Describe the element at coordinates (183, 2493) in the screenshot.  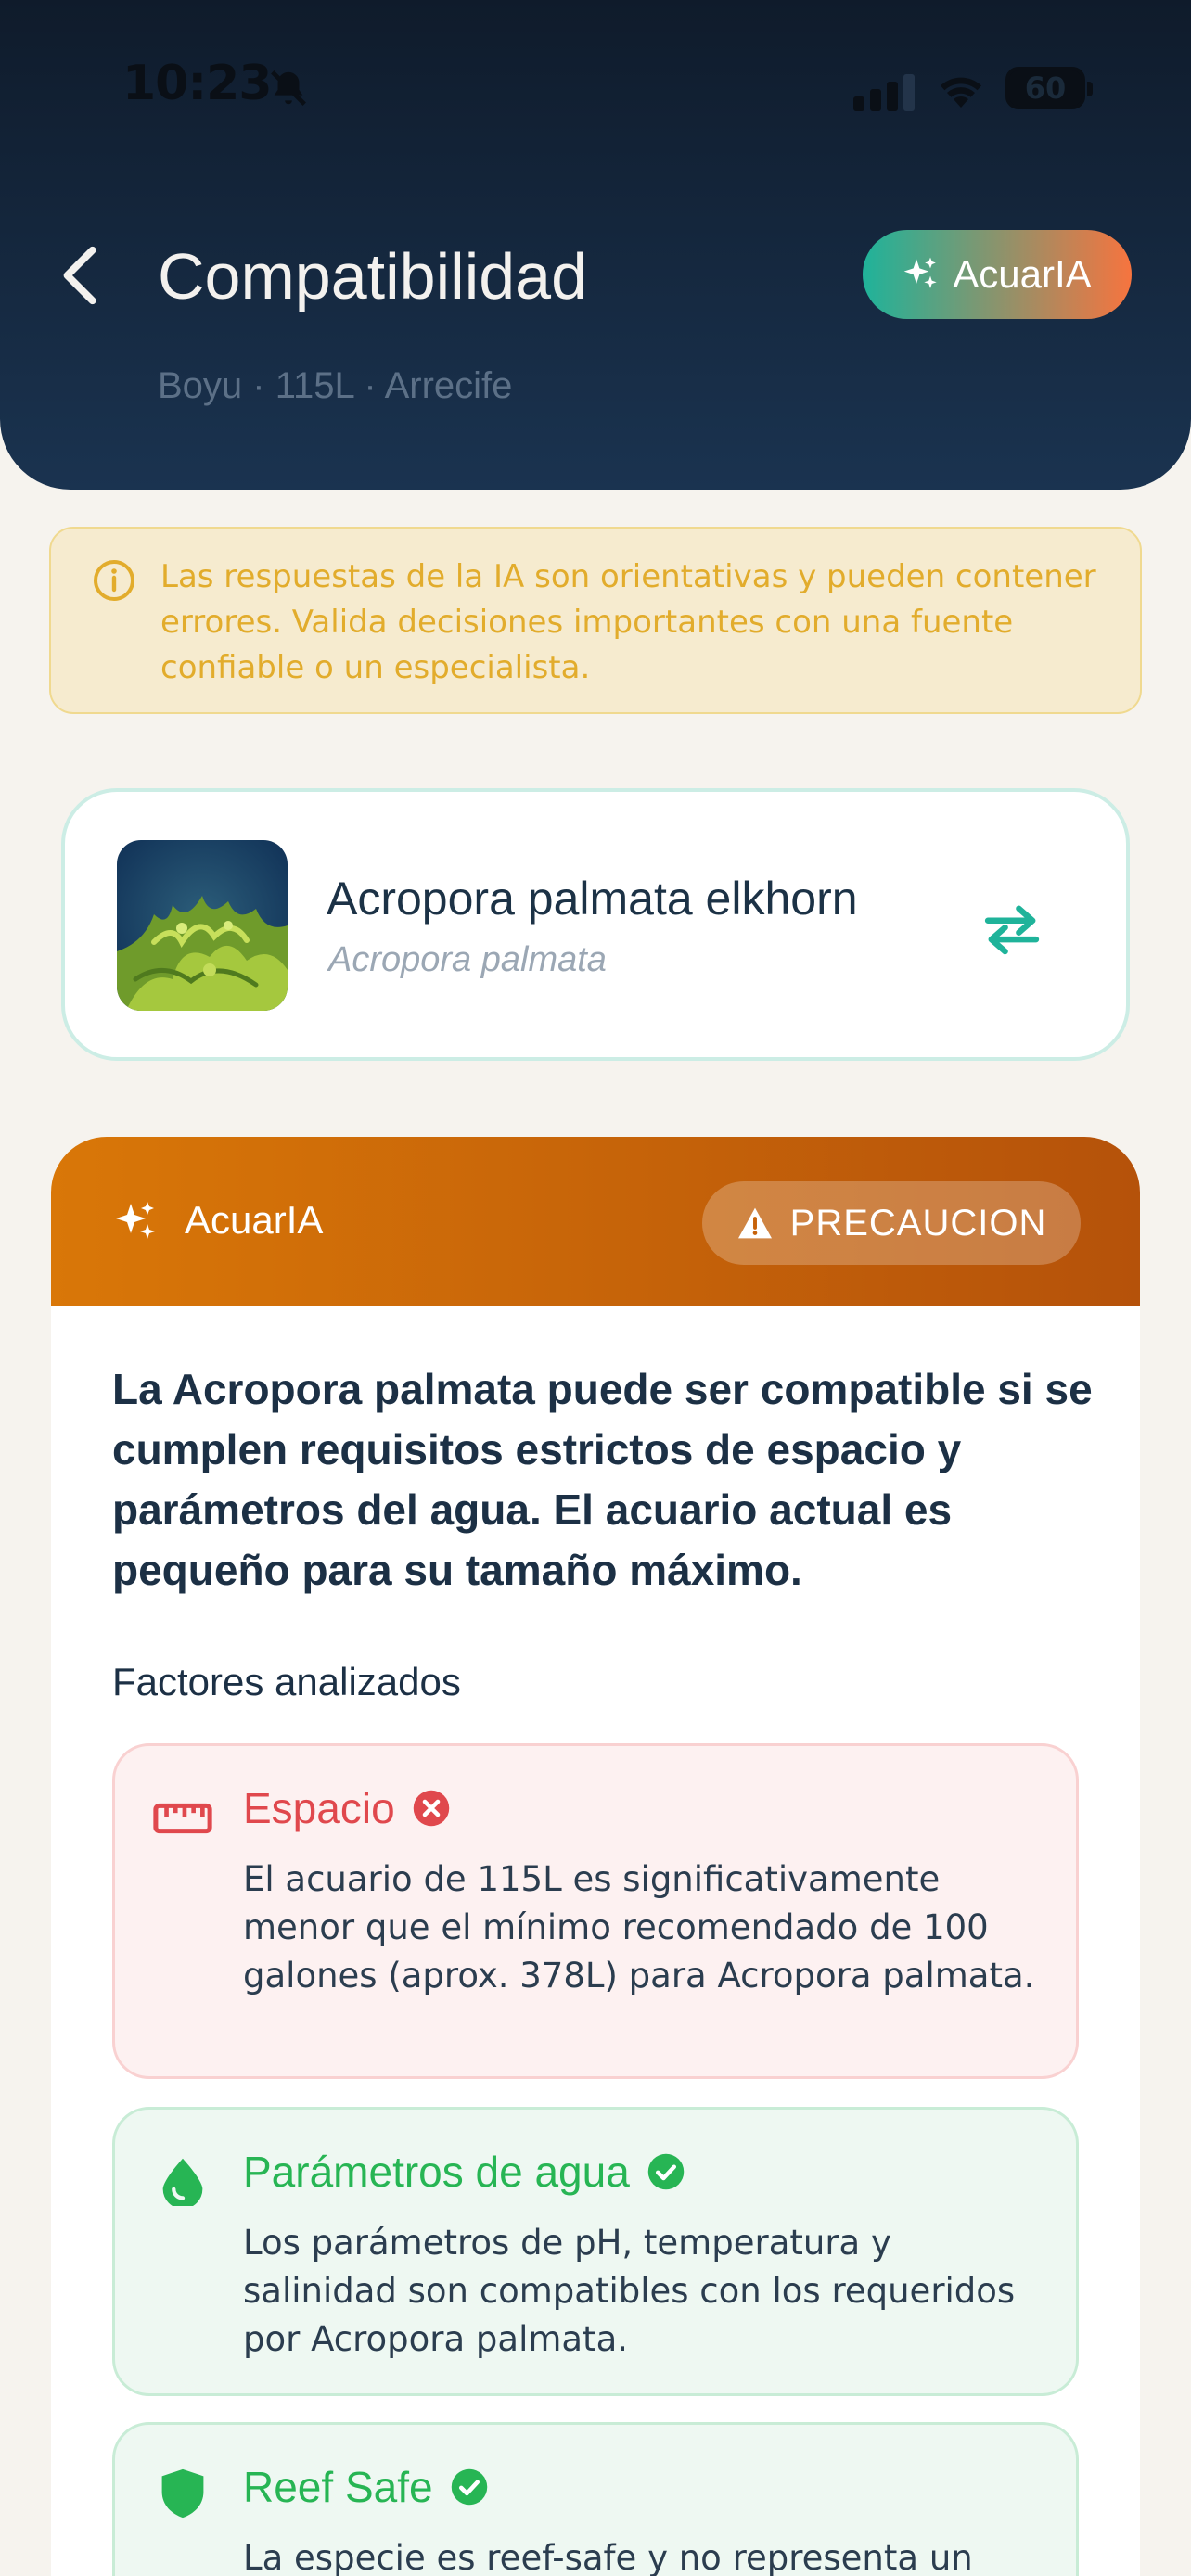
I see `shield-icon` at that location.